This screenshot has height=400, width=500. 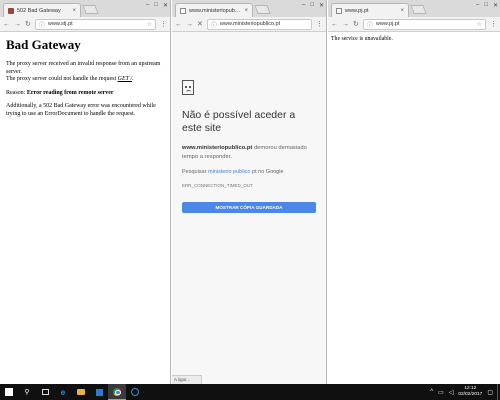 What do you see at coordinates (424, 24) in the screenshot?
I see `address-bar: ⓘ www.pj.pt ☆` at bounding box center [424, 24].